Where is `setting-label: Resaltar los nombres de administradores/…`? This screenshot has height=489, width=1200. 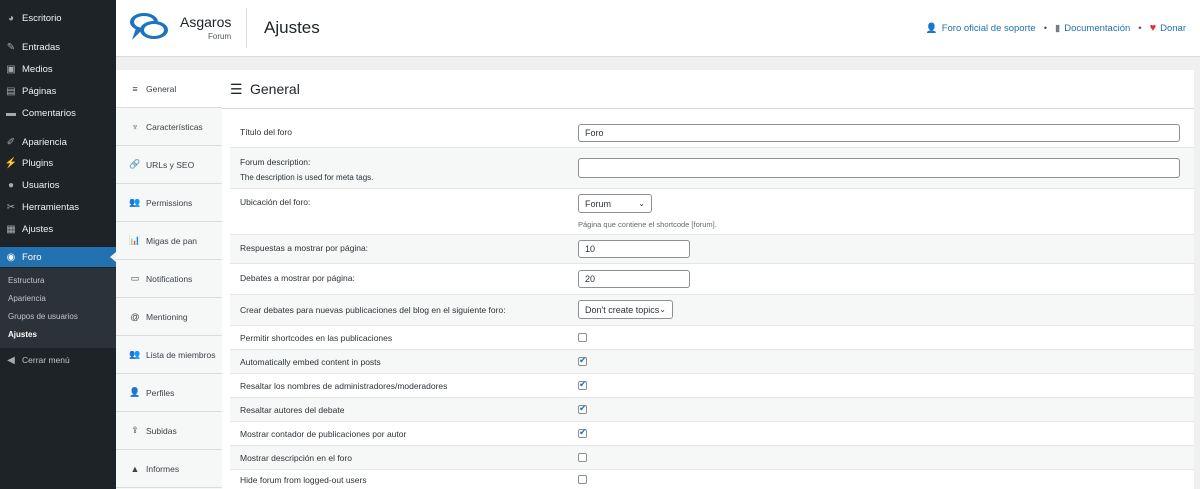
setting-label: Resaltar los nombres de administradores/… is located at coordinates (344, 386).